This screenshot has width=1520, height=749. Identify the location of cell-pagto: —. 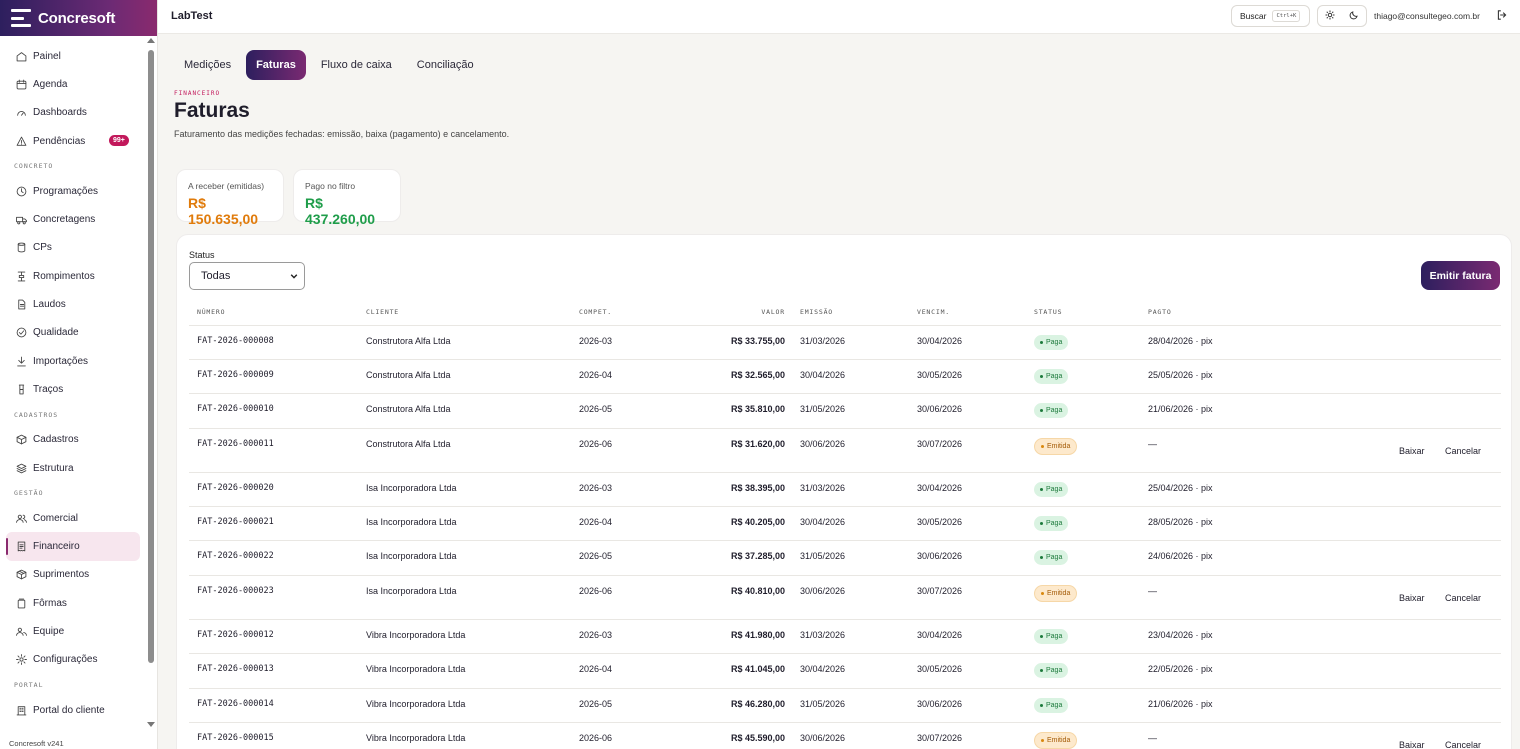
(1152, 443).